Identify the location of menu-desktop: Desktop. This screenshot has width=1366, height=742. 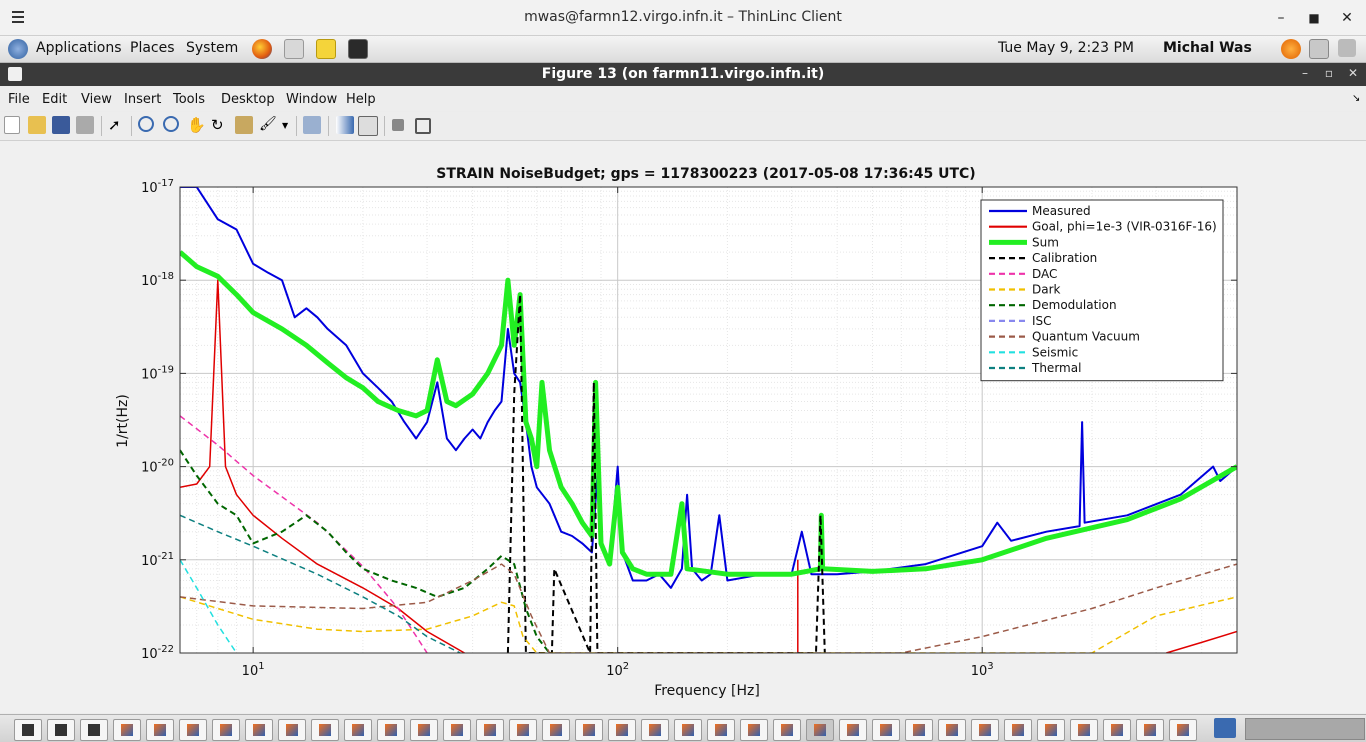
(248, 99).